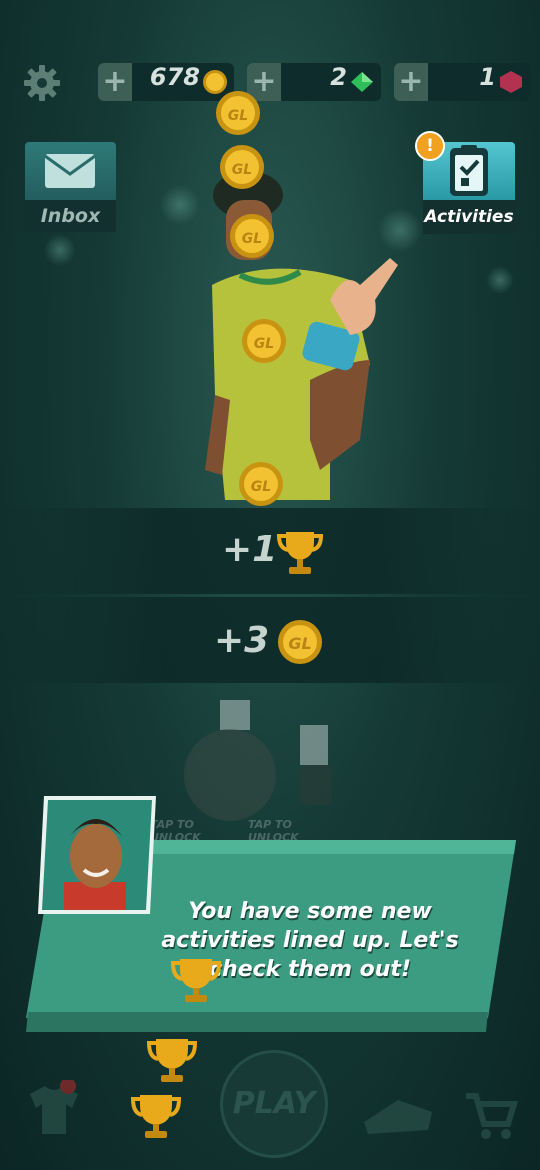 The width and height of the screenshot is (540, 1170). Describe the element at coordinates (242, 640) in the screenshot. I see `coin-reward-amount: +3` at that location.